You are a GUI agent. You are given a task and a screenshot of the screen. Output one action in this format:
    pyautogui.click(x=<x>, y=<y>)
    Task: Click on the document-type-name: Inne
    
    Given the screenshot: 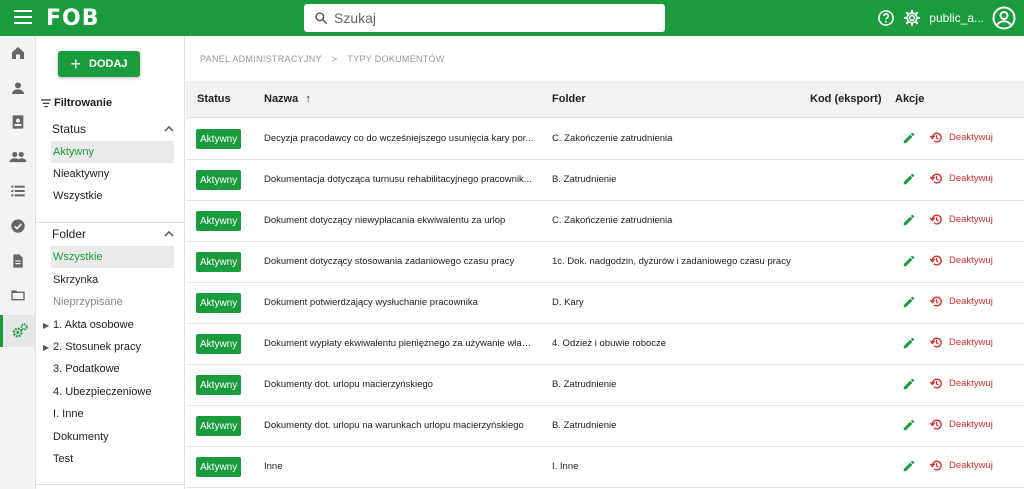 What is the action you would take?
    pyautogui.click(x=399, y=466)
    